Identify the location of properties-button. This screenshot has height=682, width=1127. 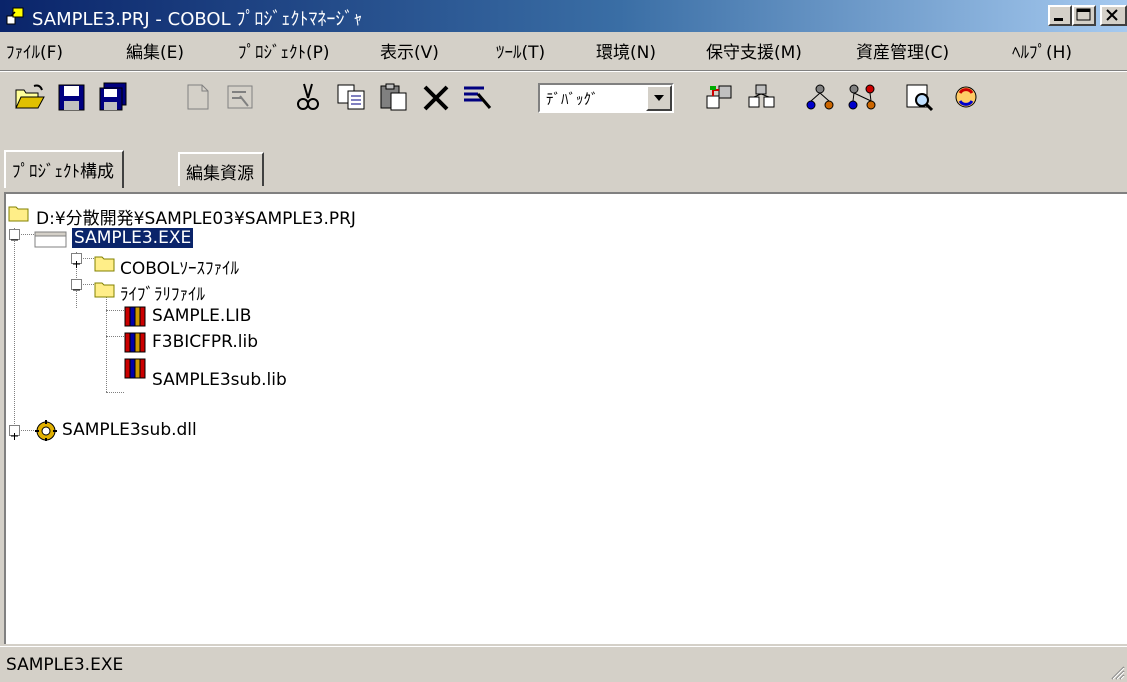
(240, 98).